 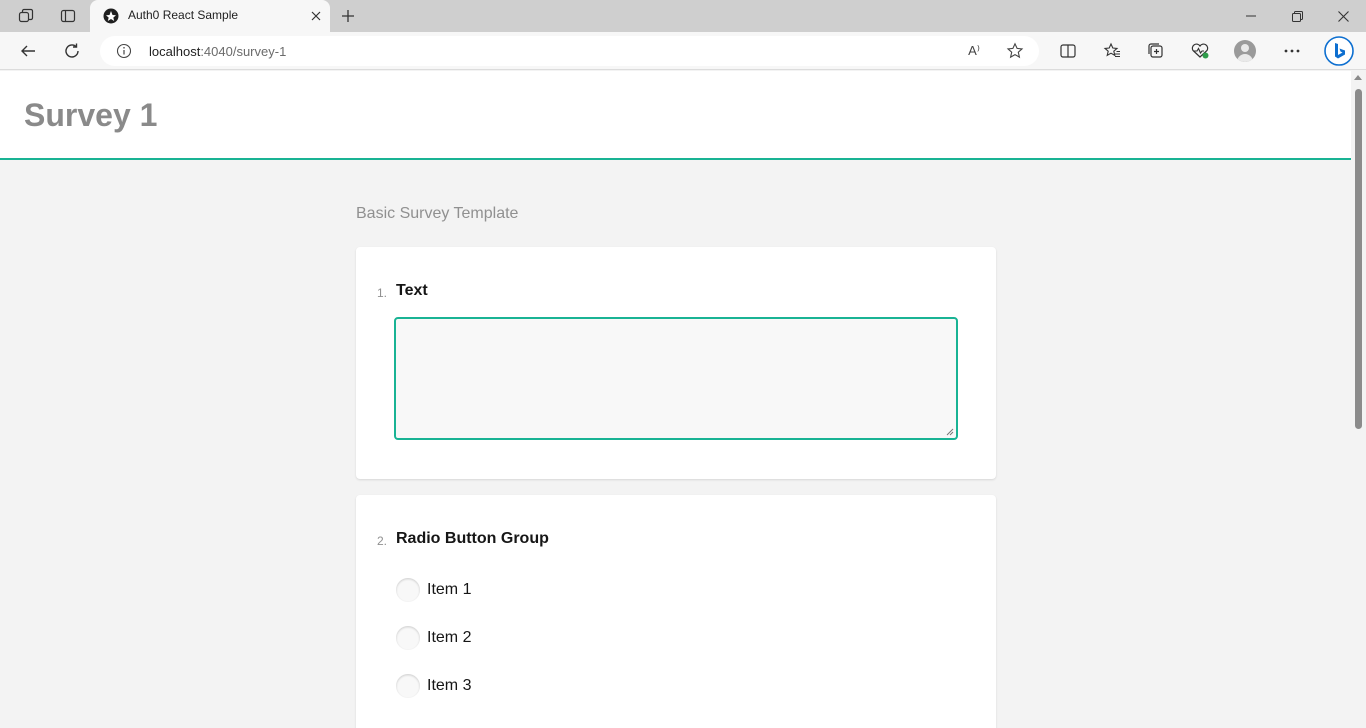 What do you see at coordinates (1245, 58) in the screenshot?
I see `avatar-body` at bounding box center [1245, 58].